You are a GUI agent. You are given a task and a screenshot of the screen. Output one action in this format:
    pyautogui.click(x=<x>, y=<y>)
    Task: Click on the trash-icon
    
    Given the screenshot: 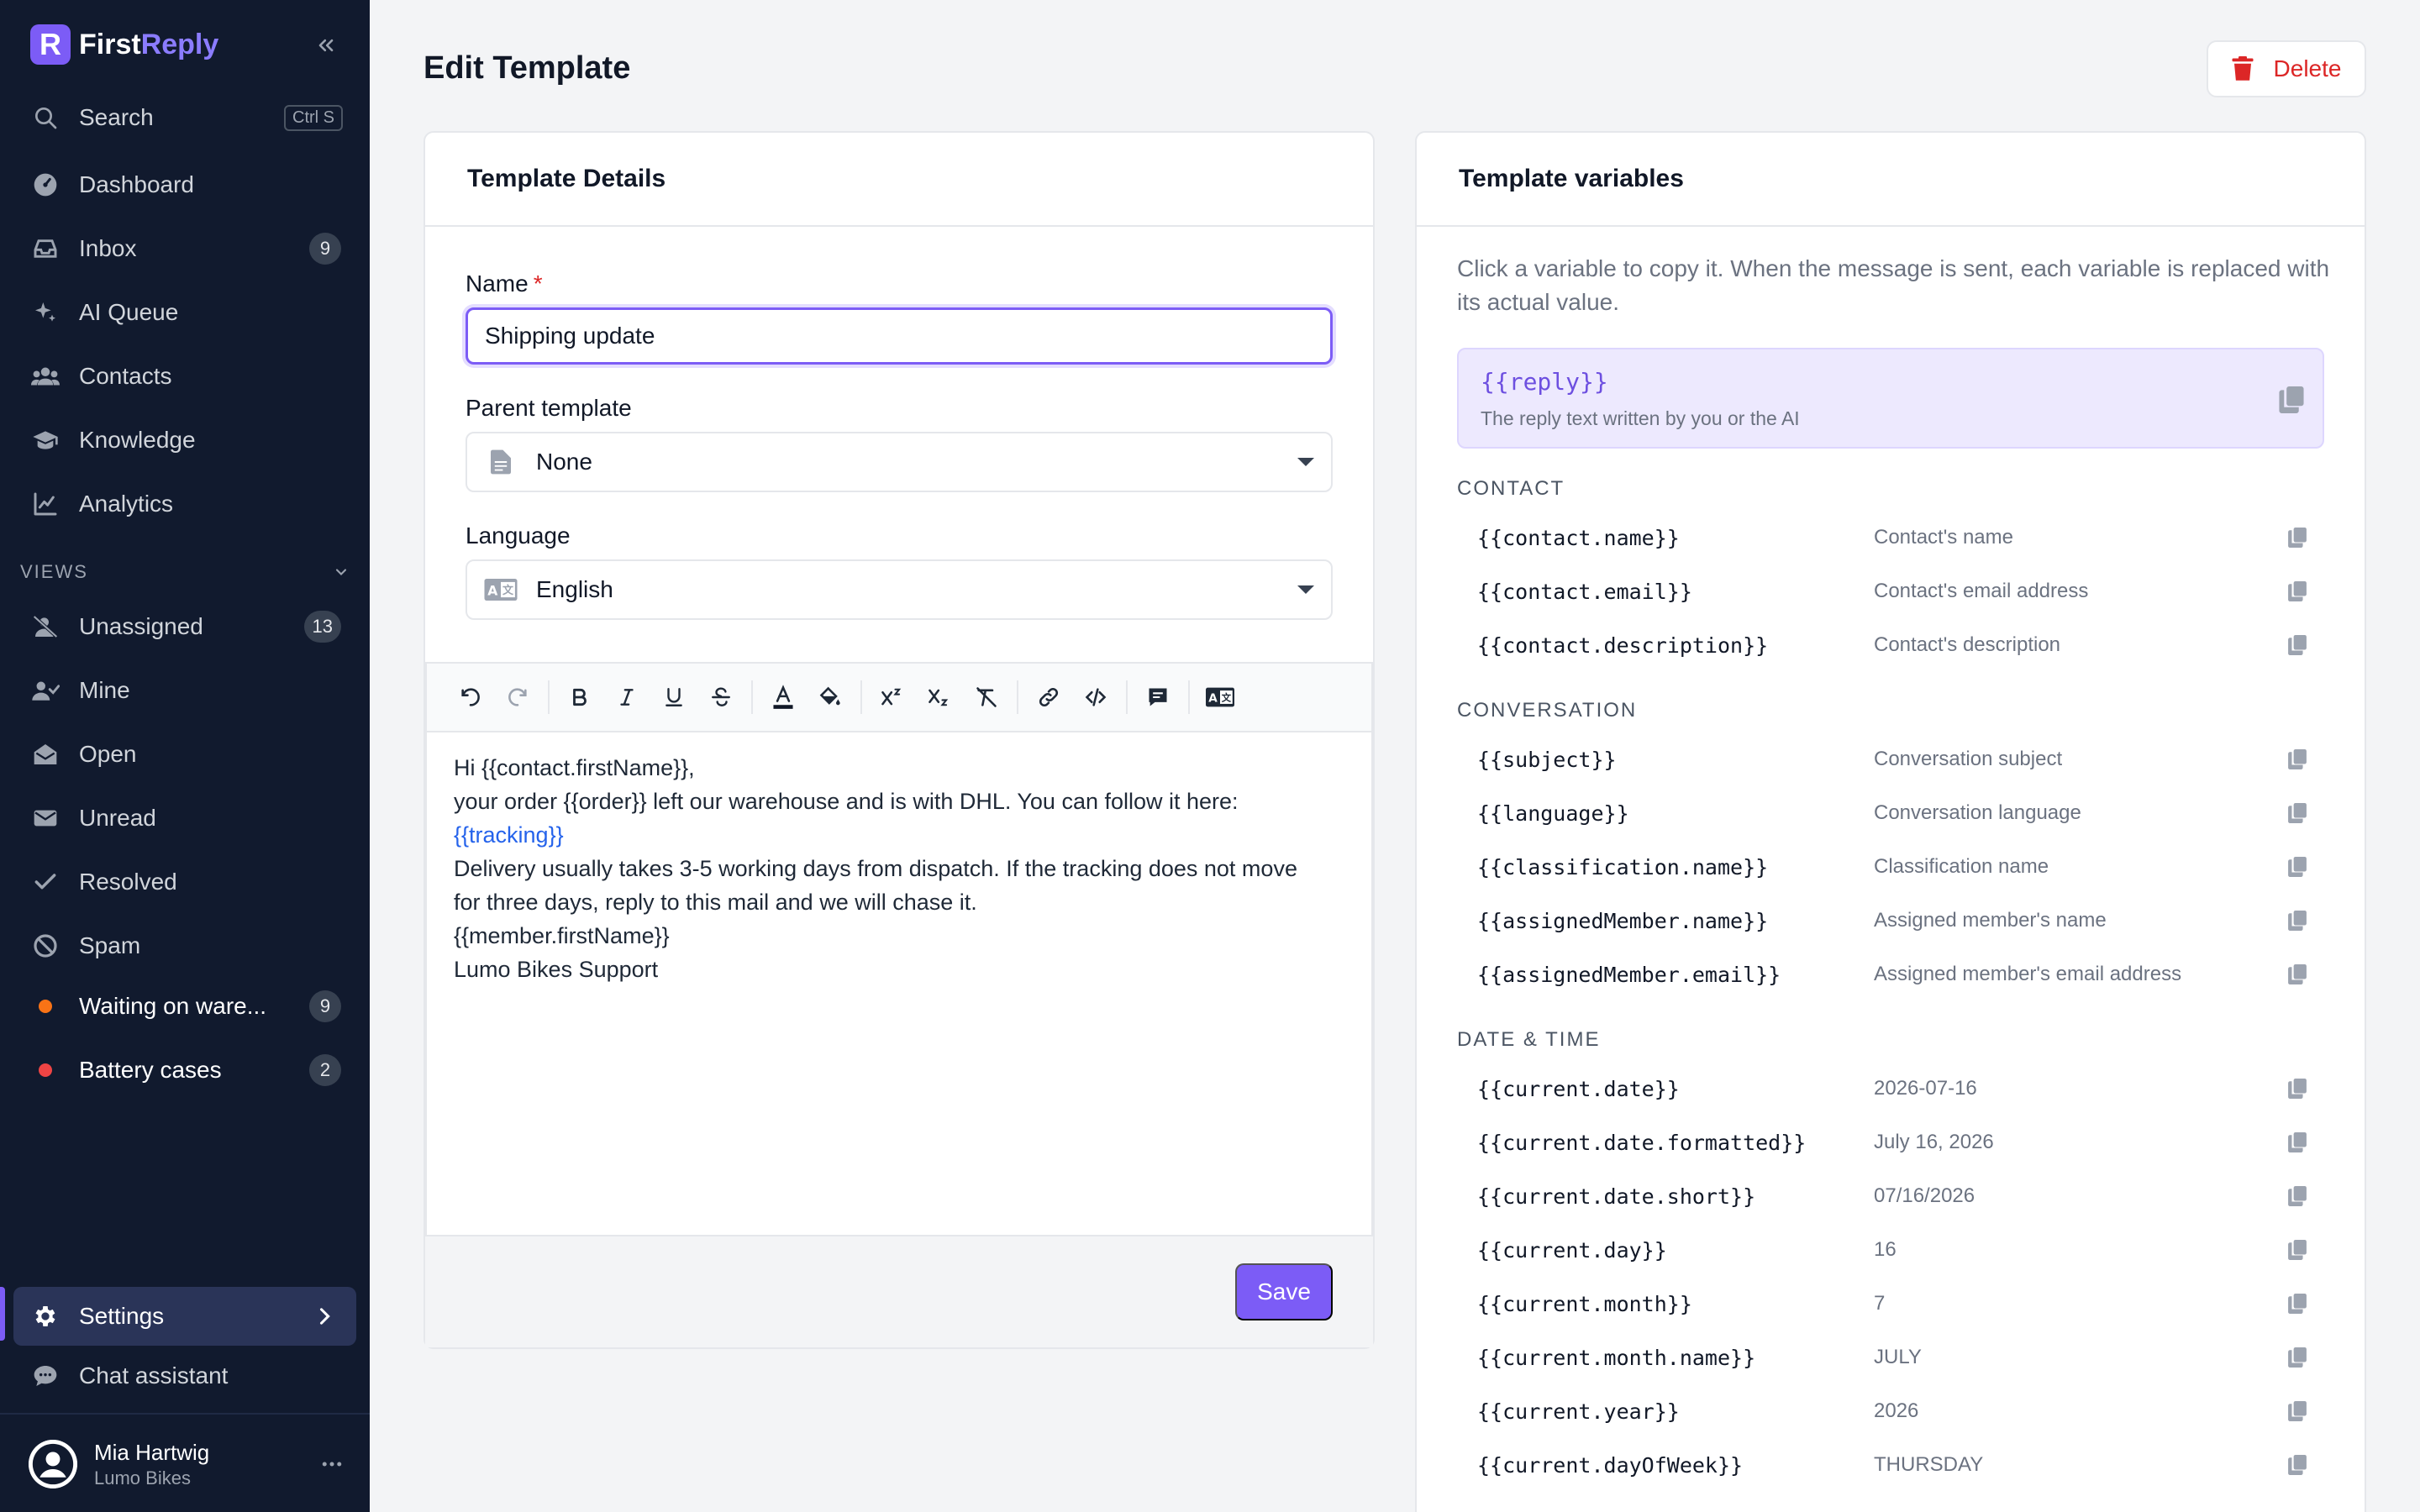 What is the action you would take?
    pyautogui.click(x=2243, y=68)
    